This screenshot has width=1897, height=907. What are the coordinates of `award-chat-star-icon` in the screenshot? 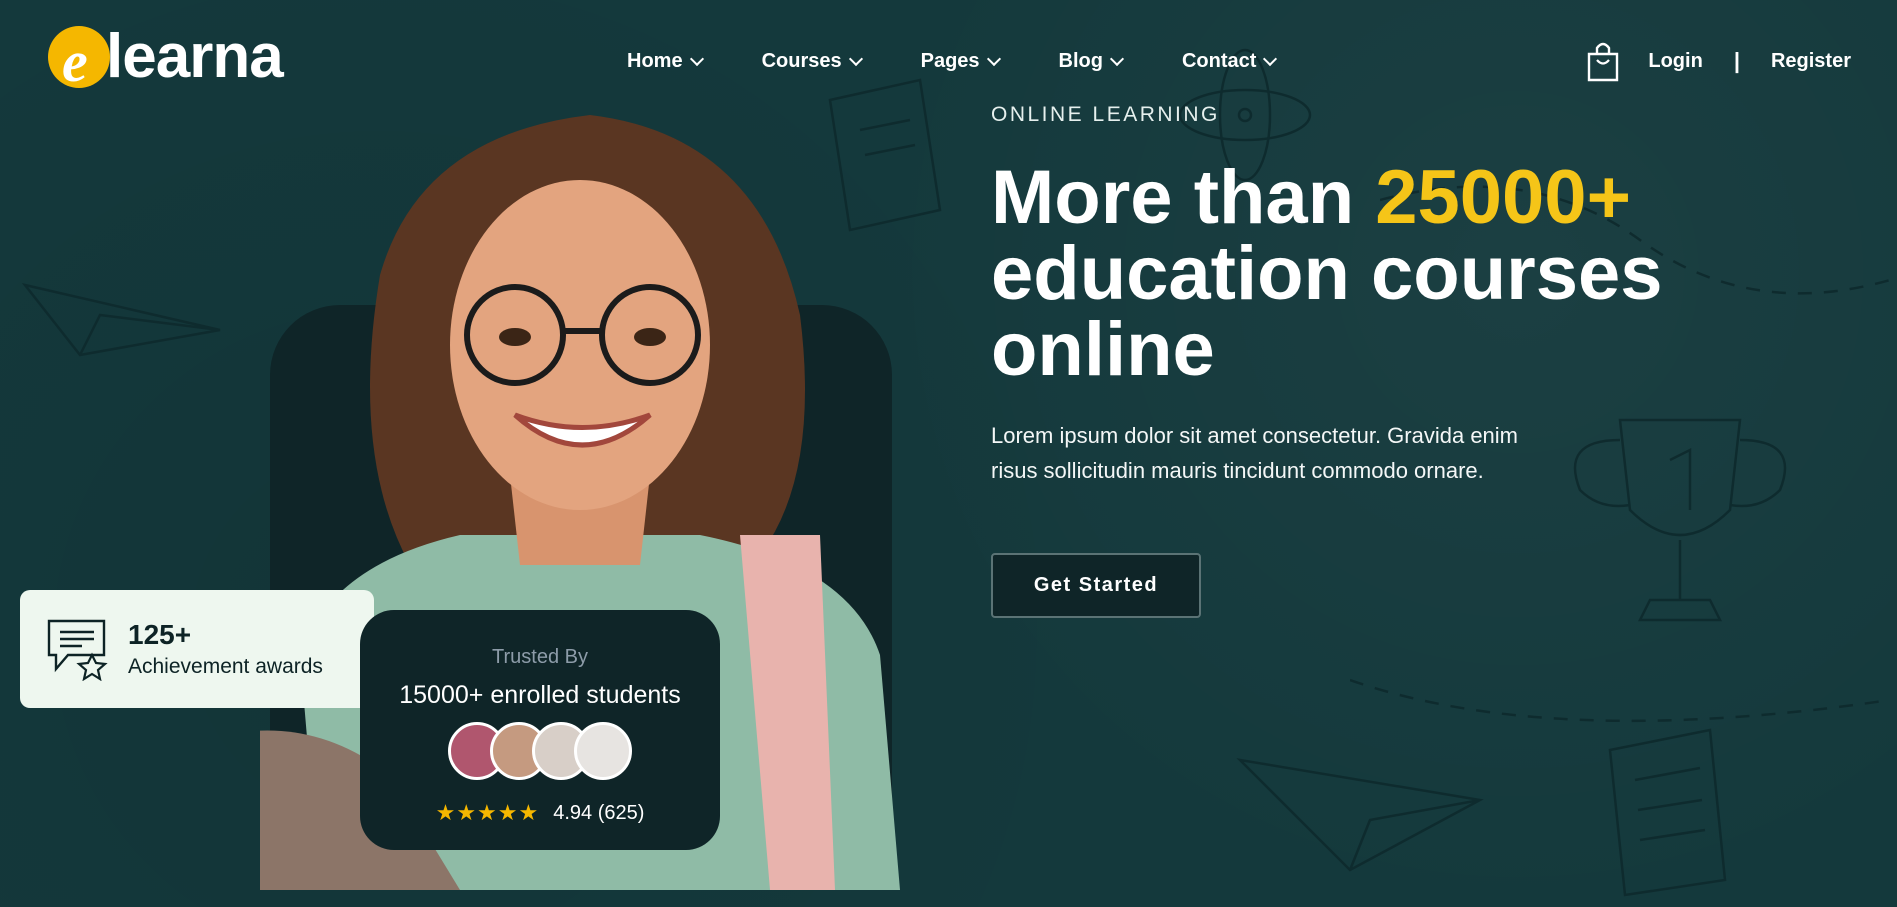 It's located at (77, 650).